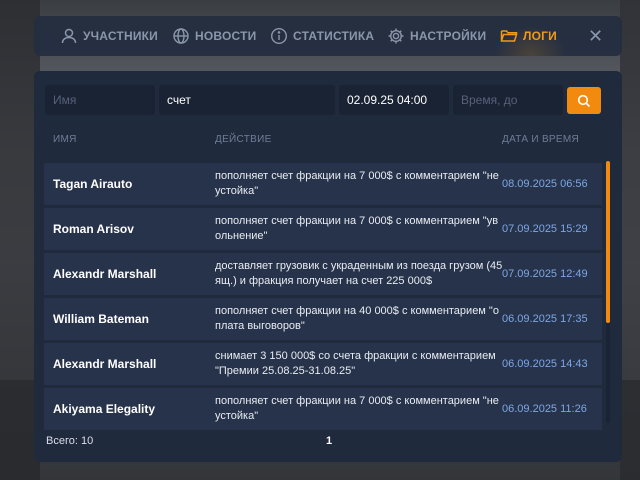 This screenshot has height=480, width=640. What do you see at coordinates (100, 100) in the screenshot?
I see `name-filter-input: Имя` at bounding box center [100, 100].